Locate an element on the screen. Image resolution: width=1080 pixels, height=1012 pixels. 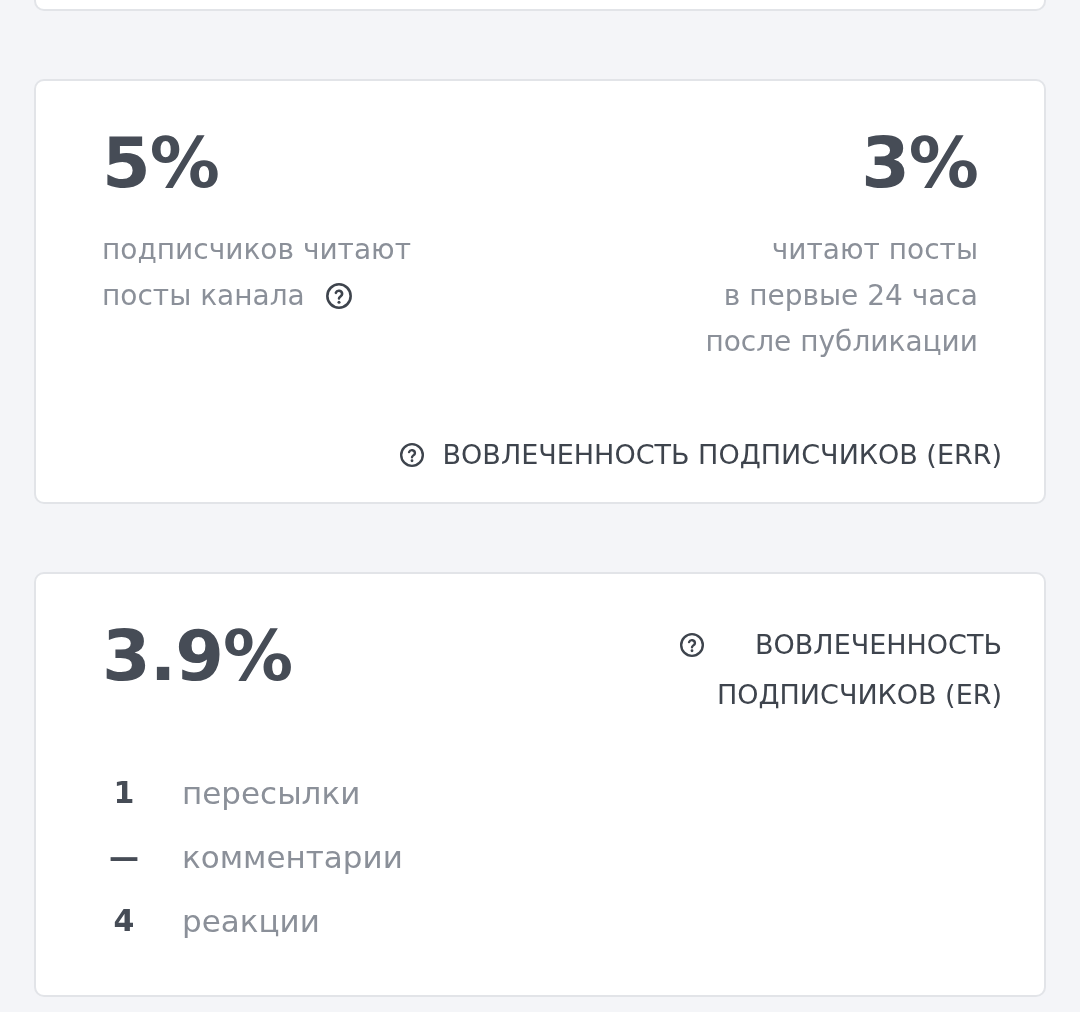
stat-caption: после публикации is located at coordinates (841, 342).